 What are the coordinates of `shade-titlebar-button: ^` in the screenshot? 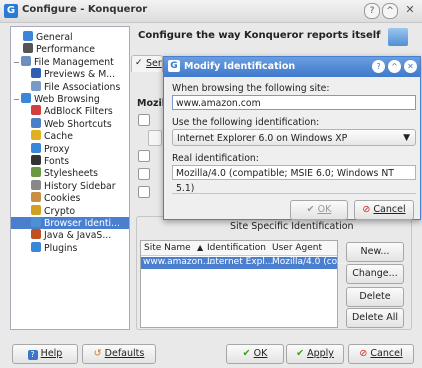 It's located at (390, 11).